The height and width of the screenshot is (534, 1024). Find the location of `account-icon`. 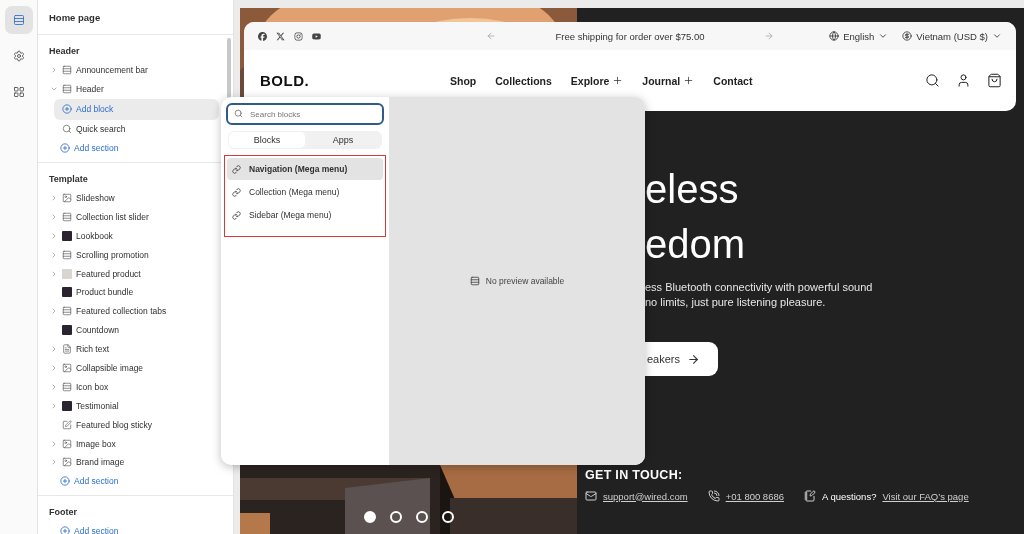

account-icon is located at coordinates (963, 80).